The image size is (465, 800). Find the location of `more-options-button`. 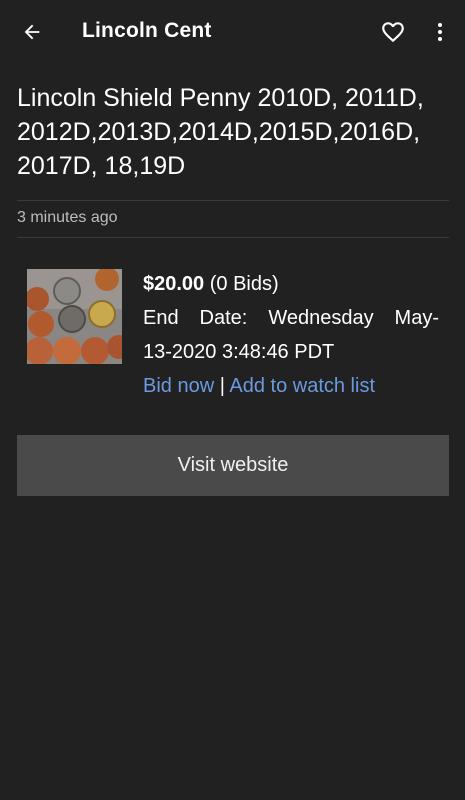

more-options-button is located at coordinates (440, 32).